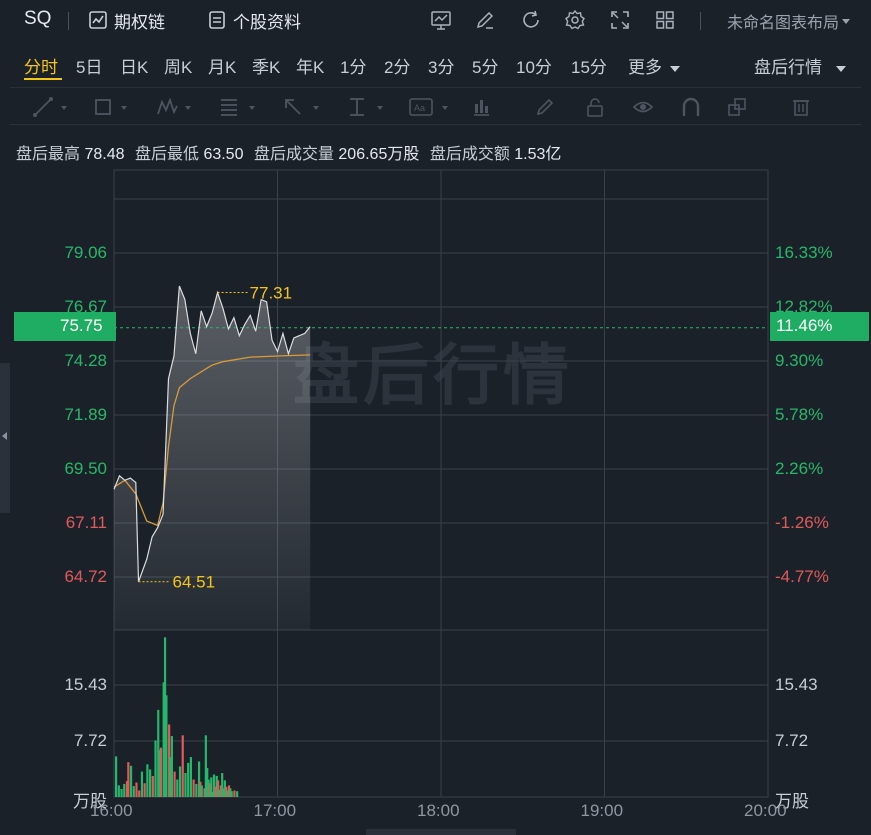  What do you see at coordinates (111, 810) in the screenshot?
I see `x-tick: 16:00` at bounding box center [111, 810].